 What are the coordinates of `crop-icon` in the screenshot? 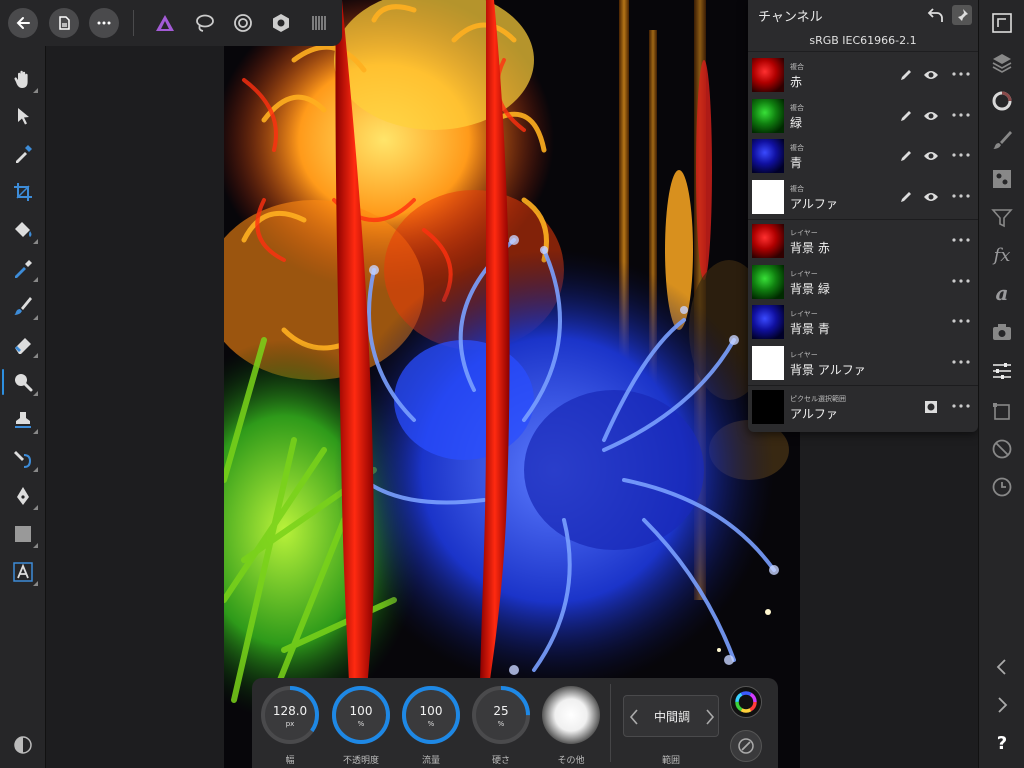 It's located at (23, 192).